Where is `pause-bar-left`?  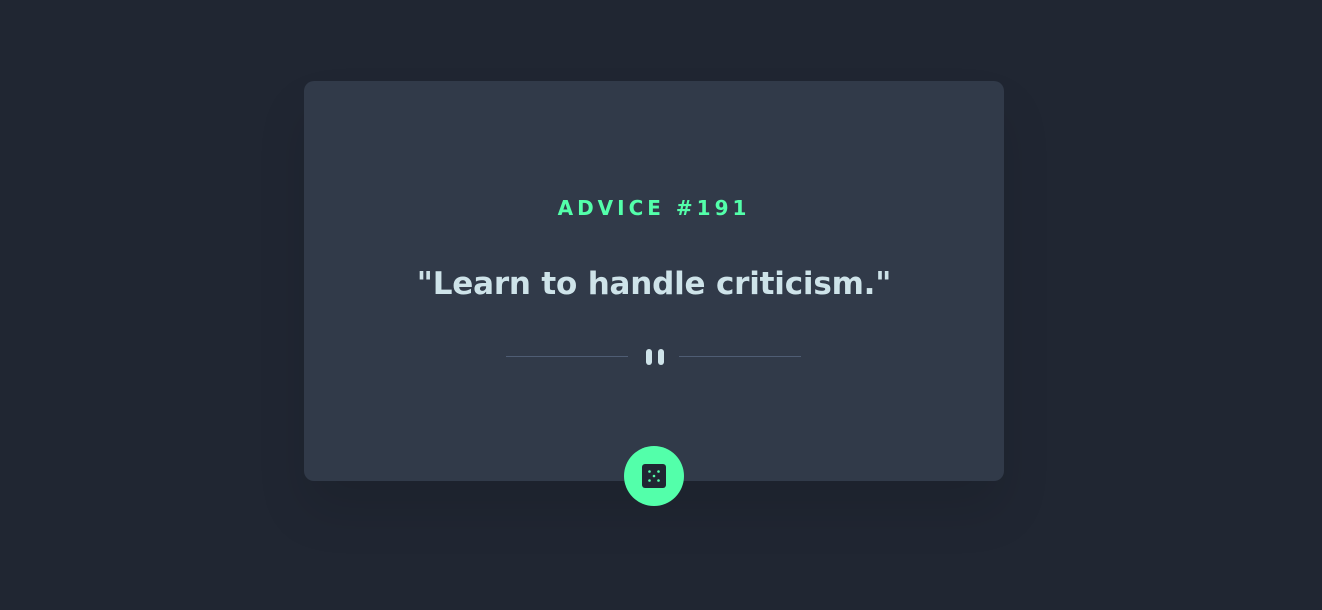 pause-bar-left is located at coordinates (649, 357).